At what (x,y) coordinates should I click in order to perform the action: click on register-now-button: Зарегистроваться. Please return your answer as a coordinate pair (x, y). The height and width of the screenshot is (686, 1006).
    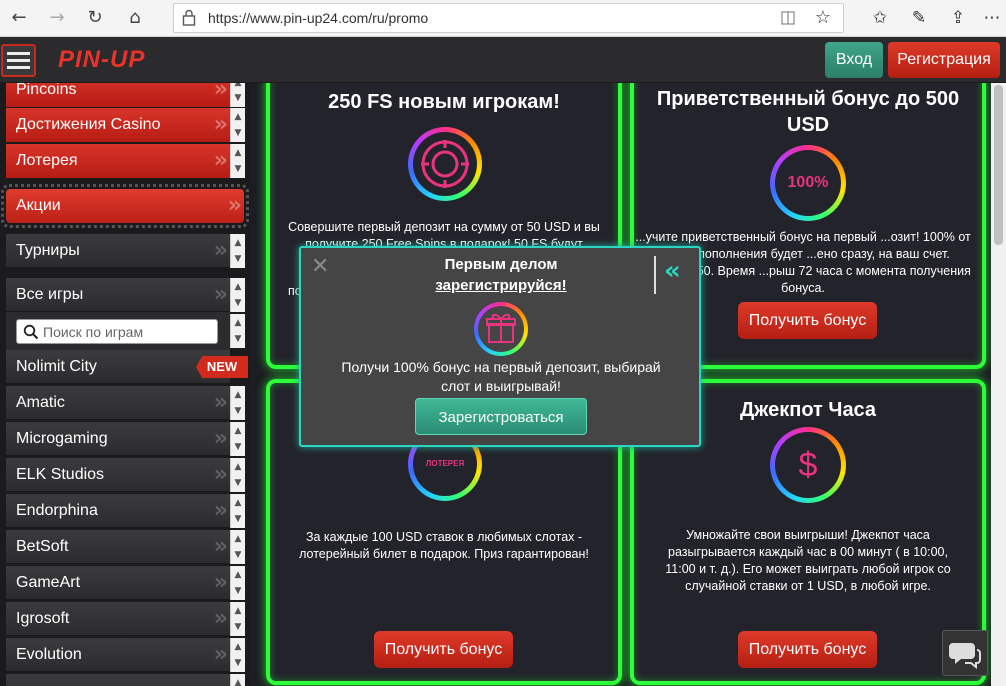
    Looking at the image, I should click on (501, 416).